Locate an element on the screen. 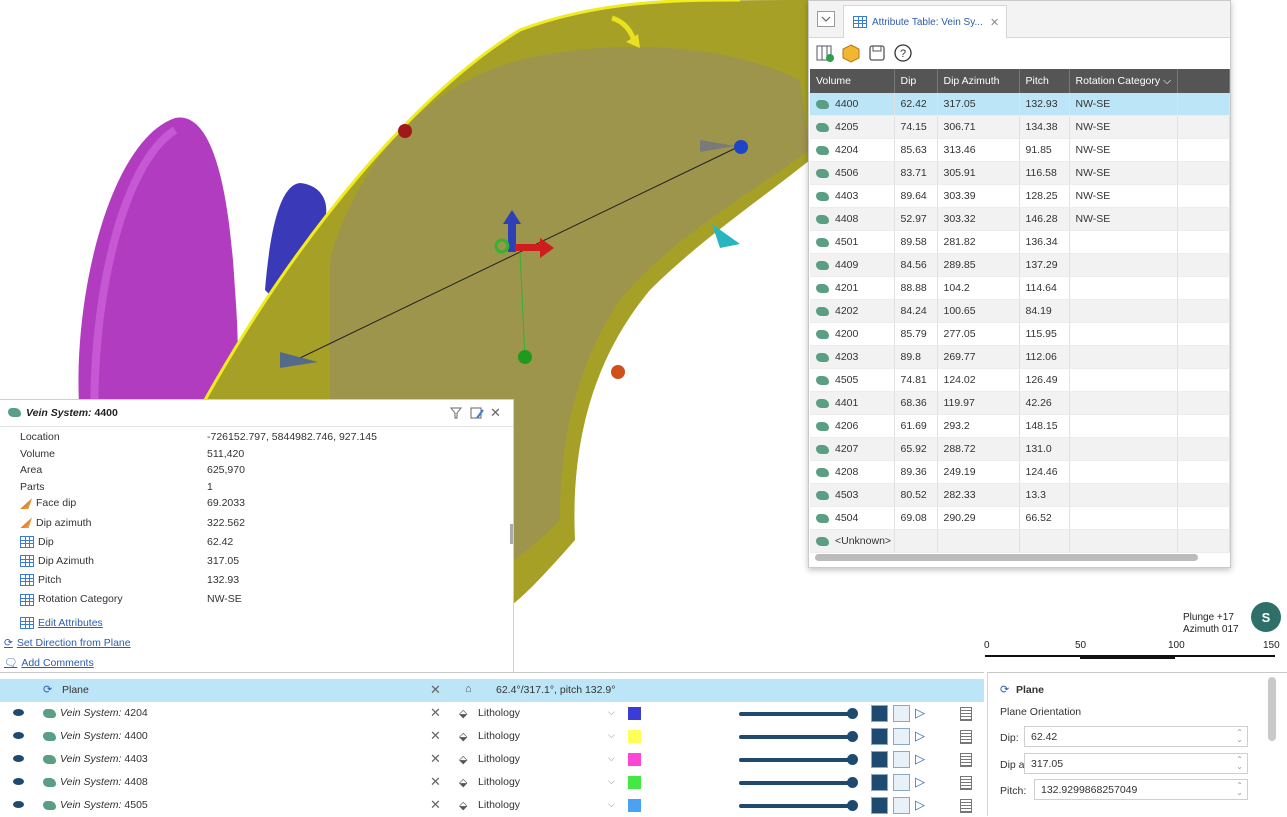 This screenshot has width=1287, height=817. dip-field: 62.42 ⌃ ⌄ is located at coordinates (1136, 736).